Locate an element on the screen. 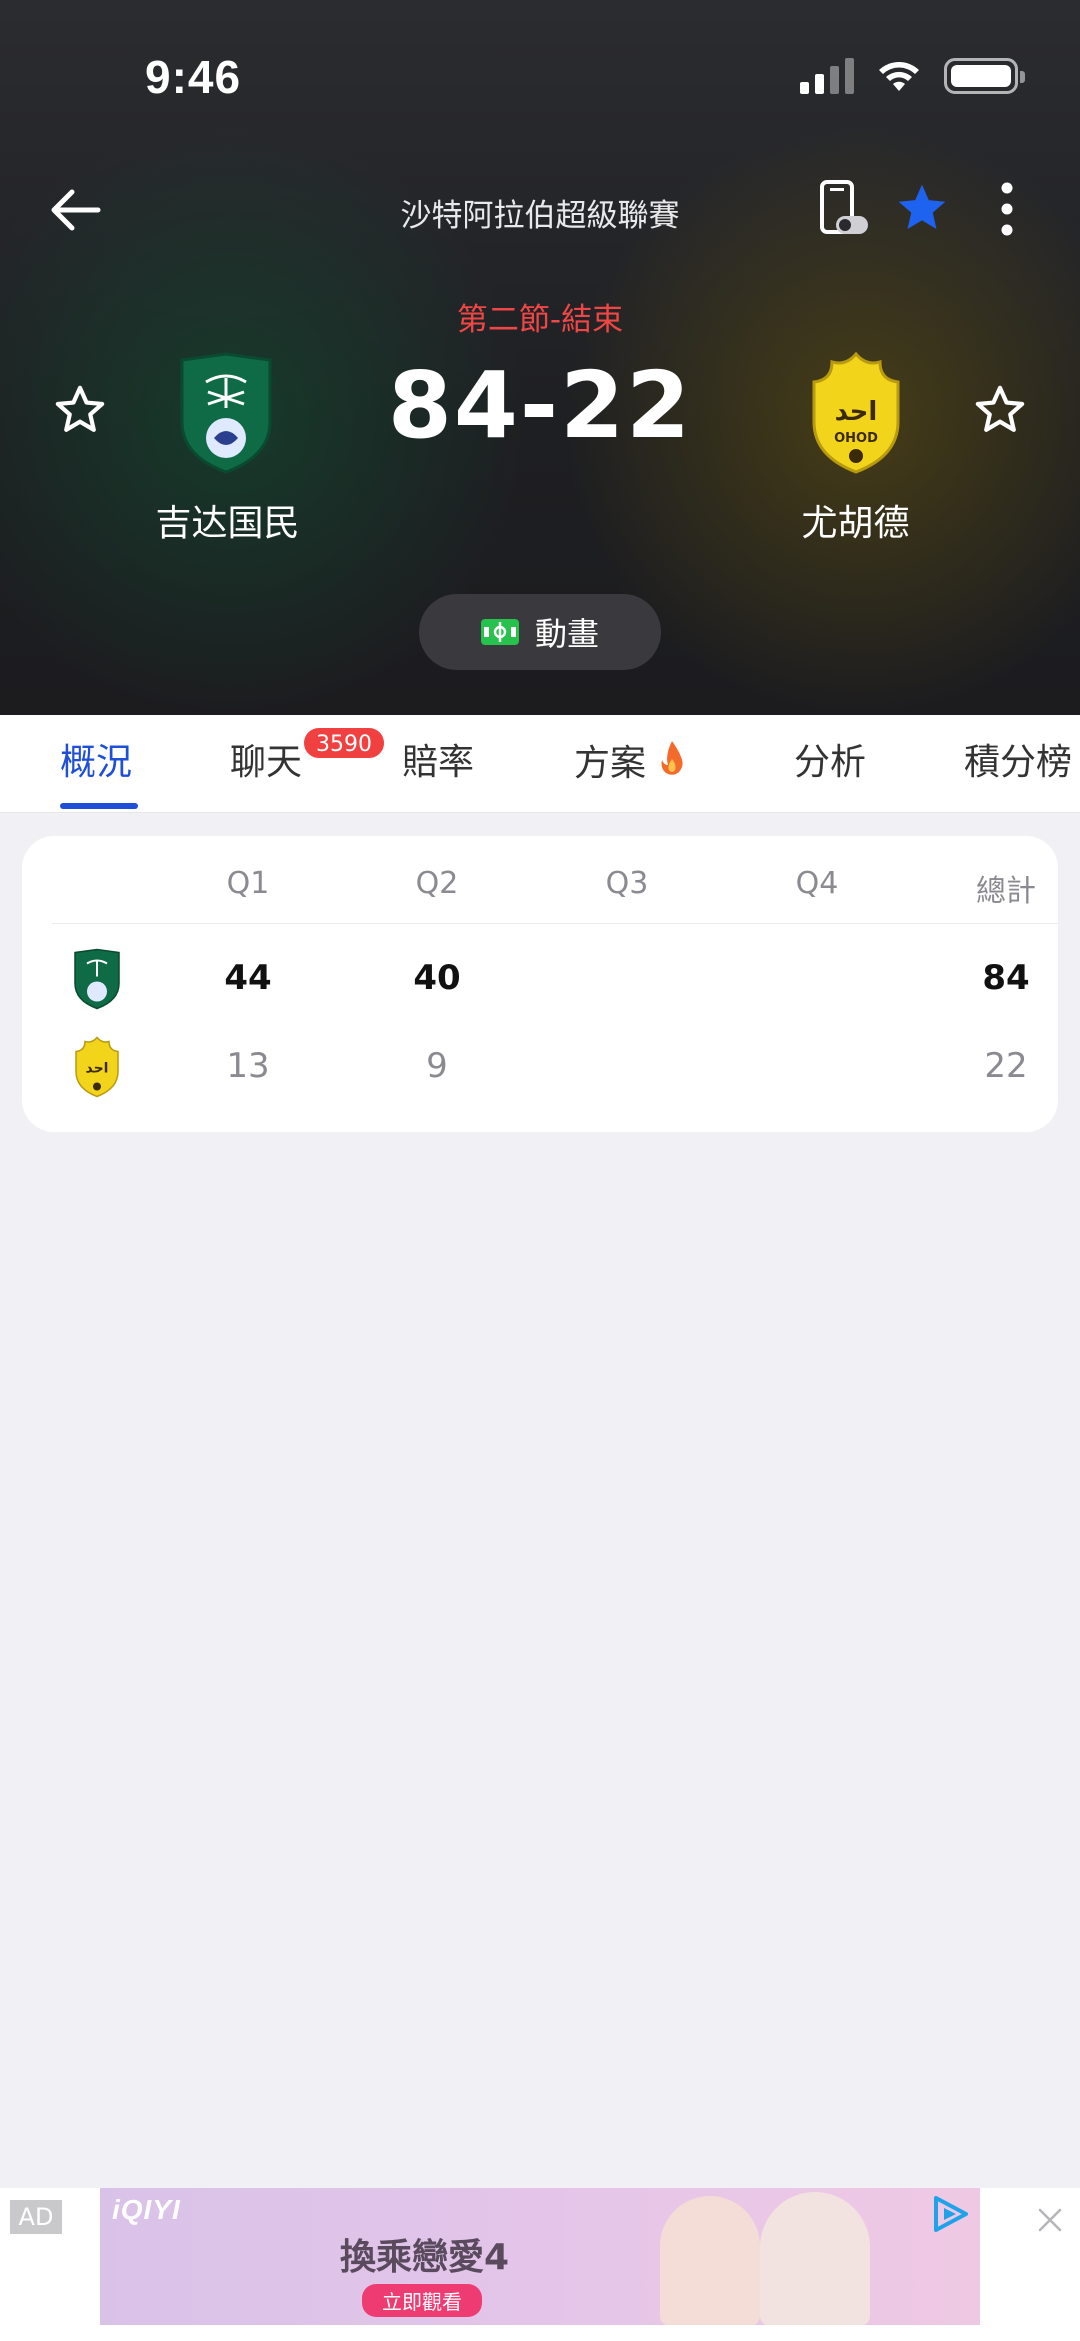 This screenshot has height=2341, width=1080. ad-network-logo-icon is located at coordinates (951, 2214).